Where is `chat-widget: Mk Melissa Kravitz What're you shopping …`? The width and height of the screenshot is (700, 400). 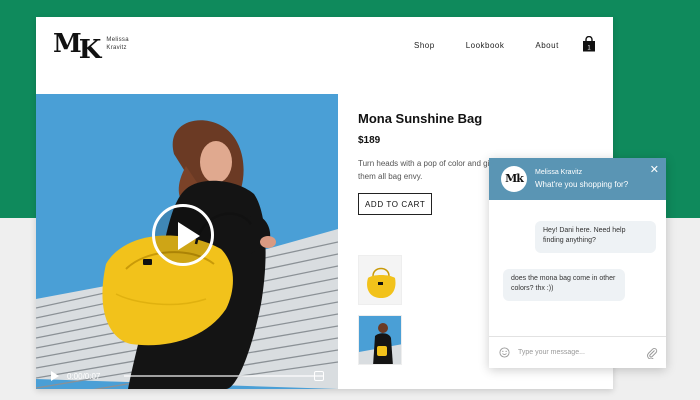 chat-widget: Mk Melissa Kravitz What're you shopping … is located at coordinates (577, 263).